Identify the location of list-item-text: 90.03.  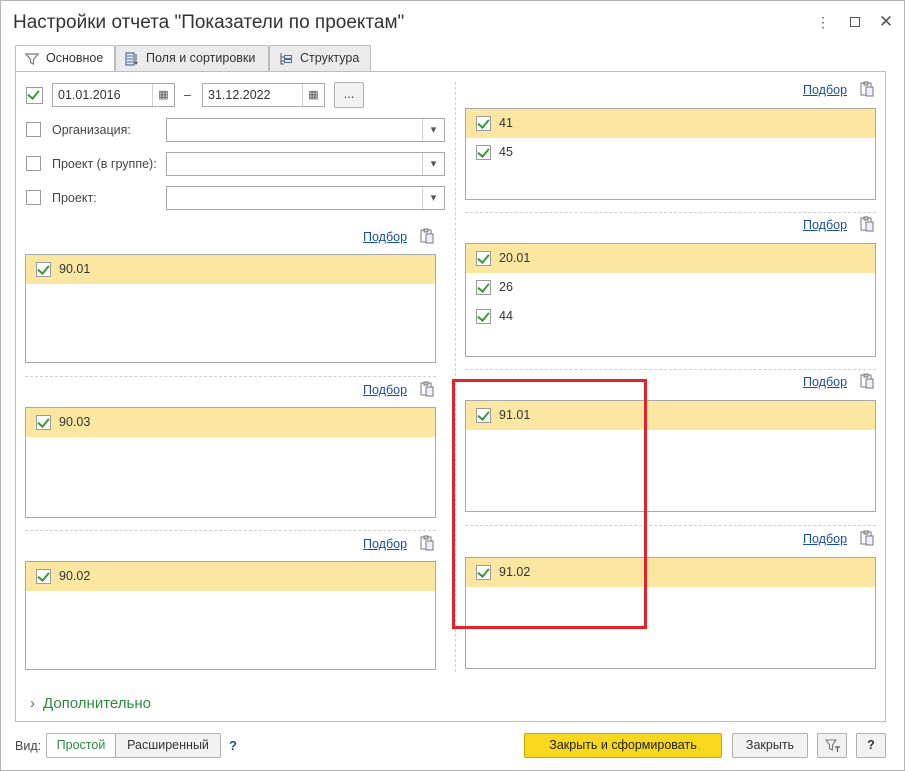
(75, 422).